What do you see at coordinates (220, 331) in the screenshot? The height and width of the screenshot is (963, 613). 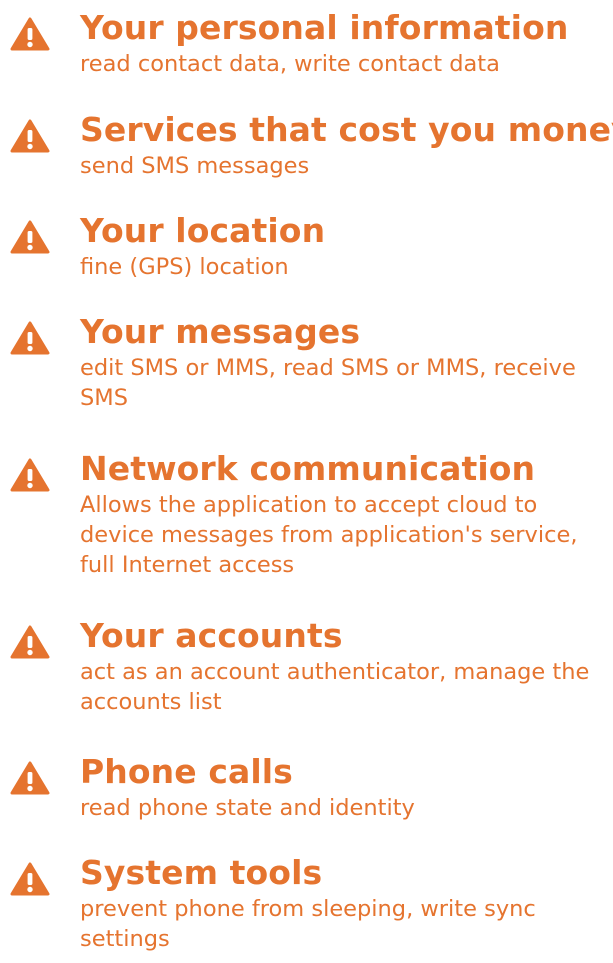 I see `permission-title: Your messages` at bounding box center [220, 331].